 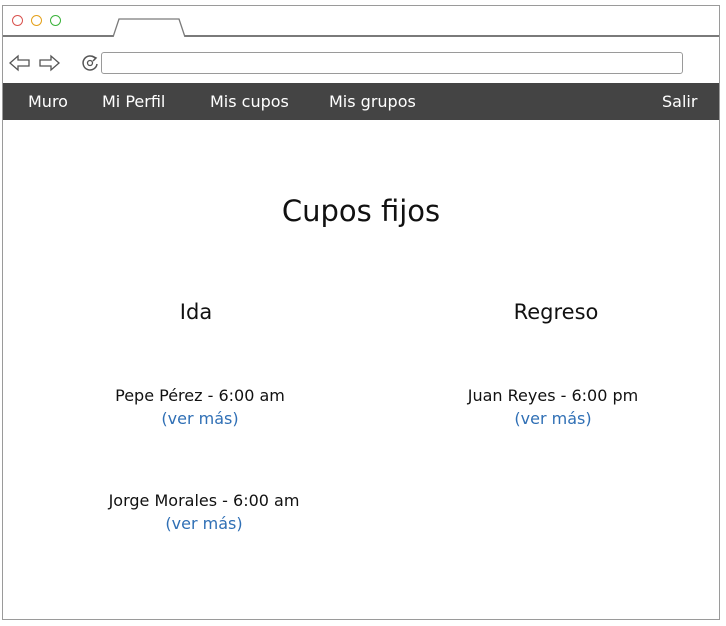 What do you see at coordinates (204, 500) in the screenshot?
I see `ida-entry-text: Jorge Morales - 6:00 am` at bounding box center [204, 500].